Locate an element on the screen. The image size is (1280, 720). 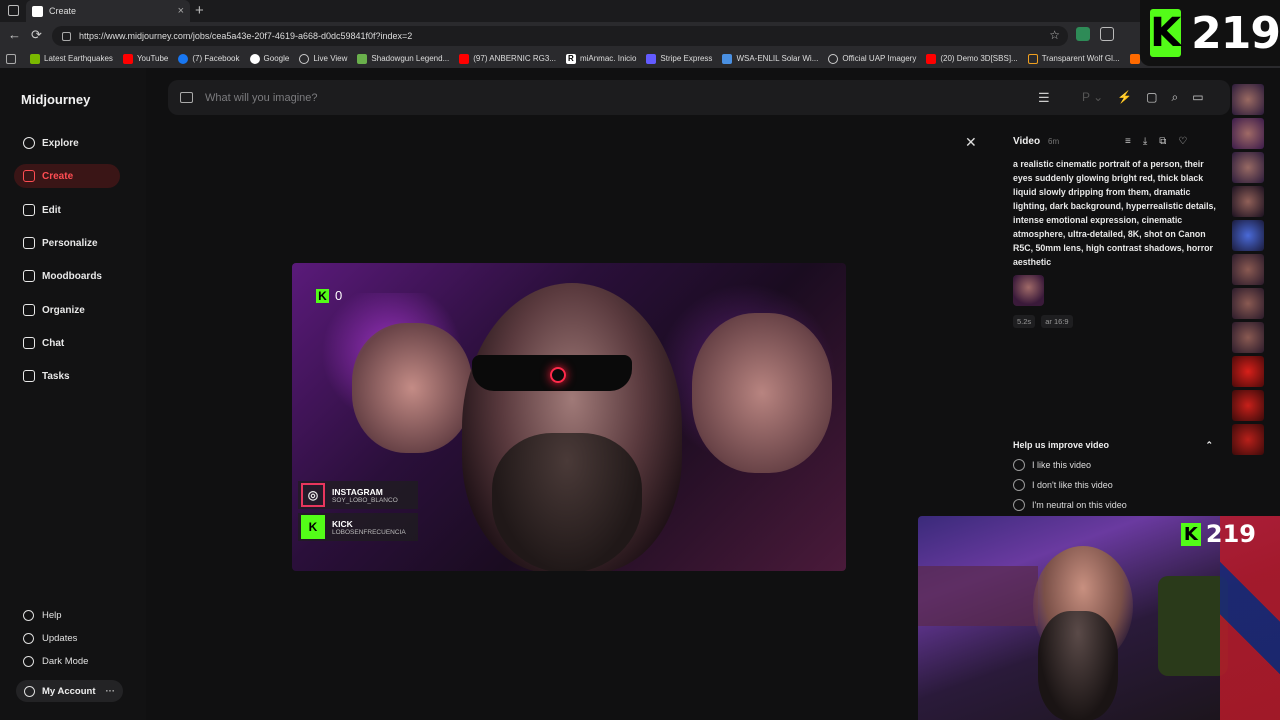
instagram-label: INSTAGRAM is located at coordinates (357, 491).